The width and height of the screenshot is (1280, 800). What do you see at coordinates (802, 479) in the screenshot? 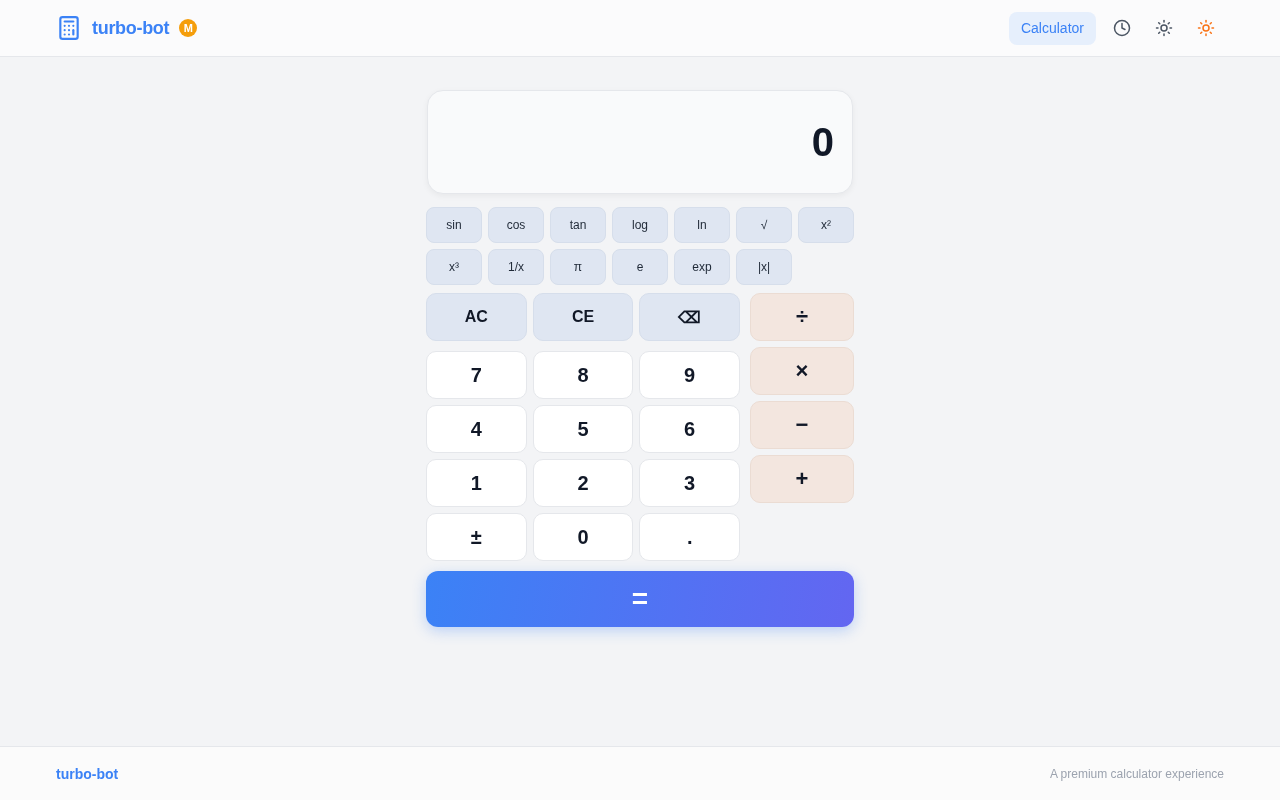
I see `operator-key: +` at bounding box center [802, 479].